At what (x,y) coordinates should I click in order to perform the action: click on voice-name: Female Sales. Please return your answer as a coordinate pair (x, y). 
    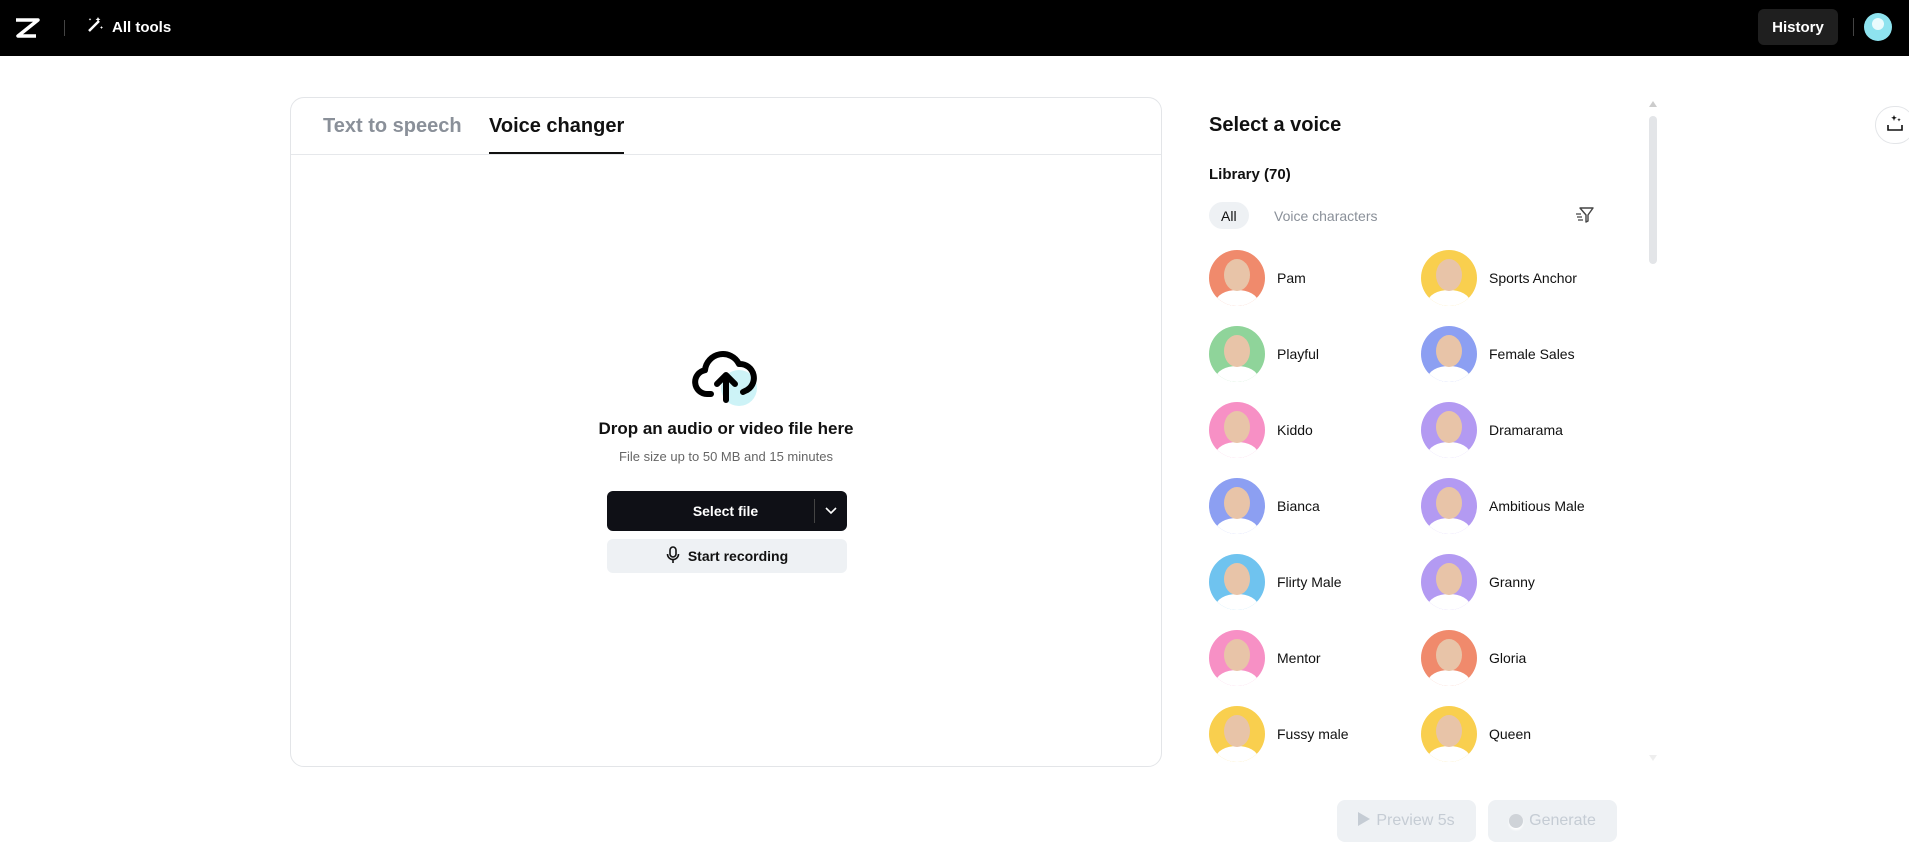
    Looking at the image, I should click on (1532, 354).